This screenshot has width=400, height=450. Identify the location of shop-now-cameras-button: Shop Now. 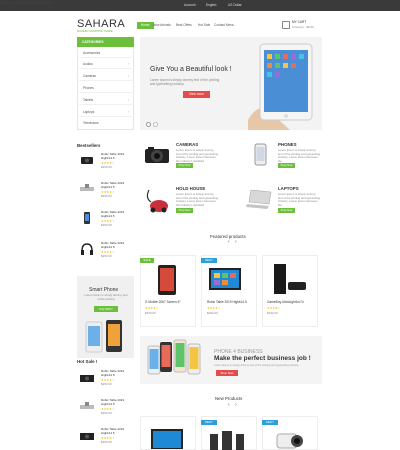
(184, 165).